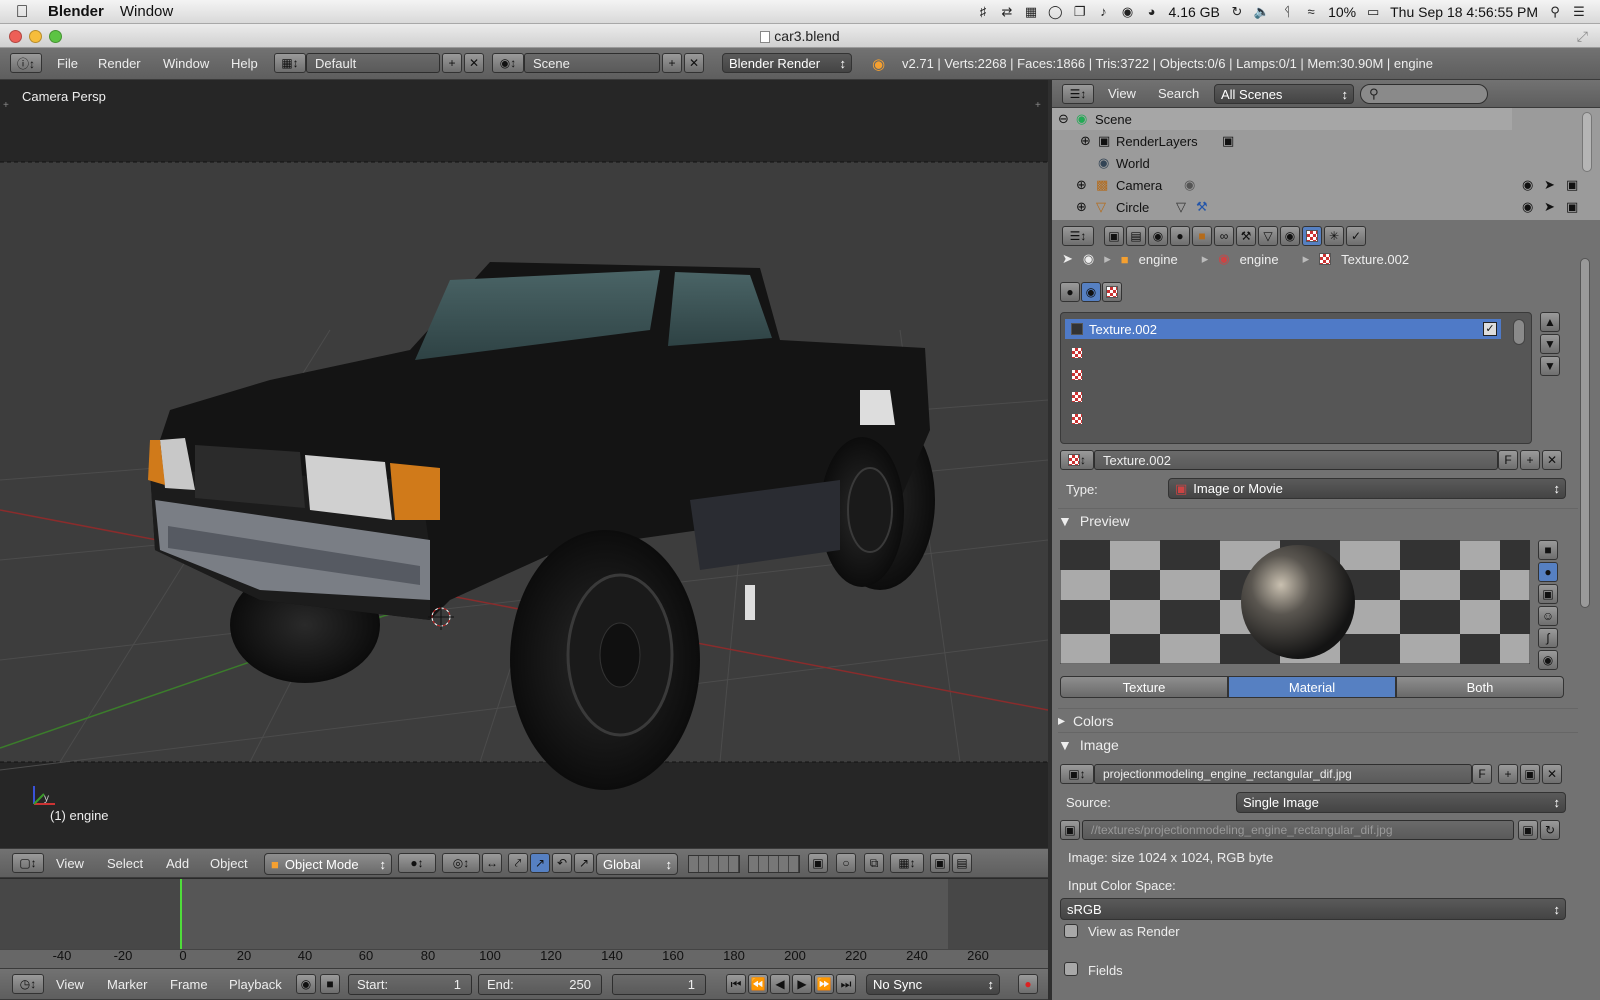  What do you see at coordinates (1063, 119) in the screenshot?
I see `collapse-icon: ⊖` at bounding box center [1063, 119].